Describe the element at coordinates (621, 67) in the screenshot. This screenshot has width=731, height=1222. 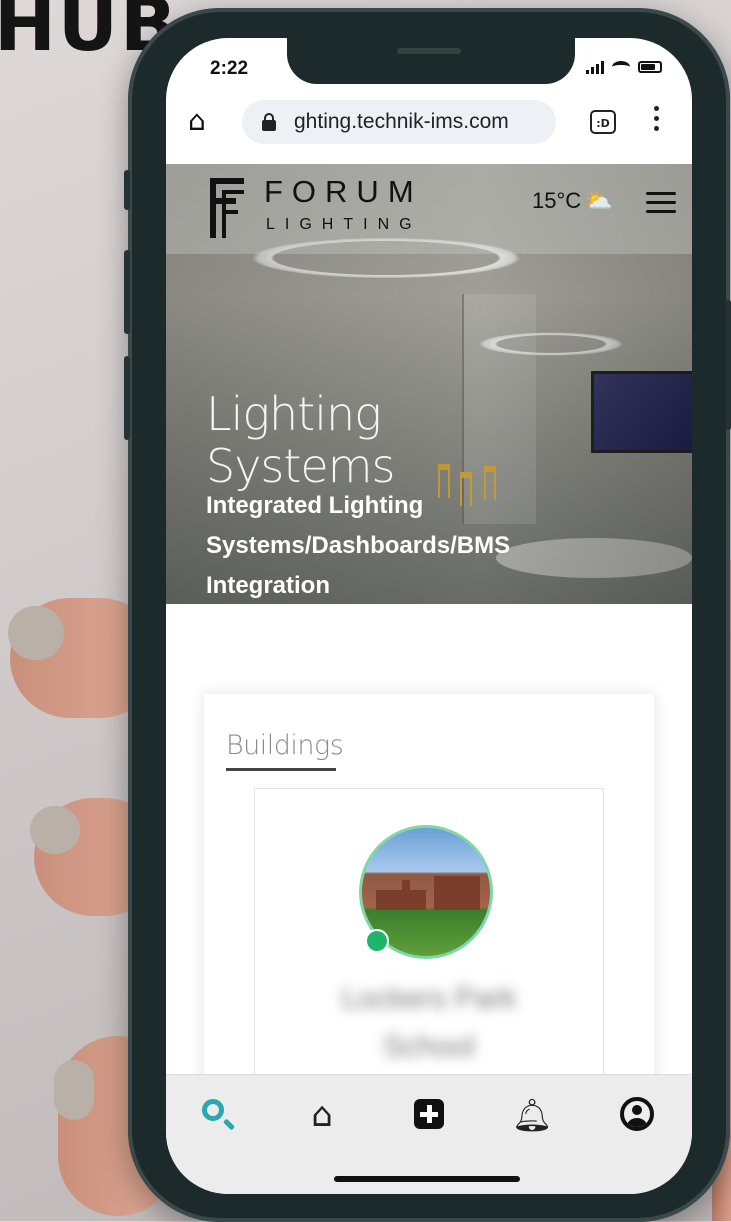
I see `wifi-icon` at that location.